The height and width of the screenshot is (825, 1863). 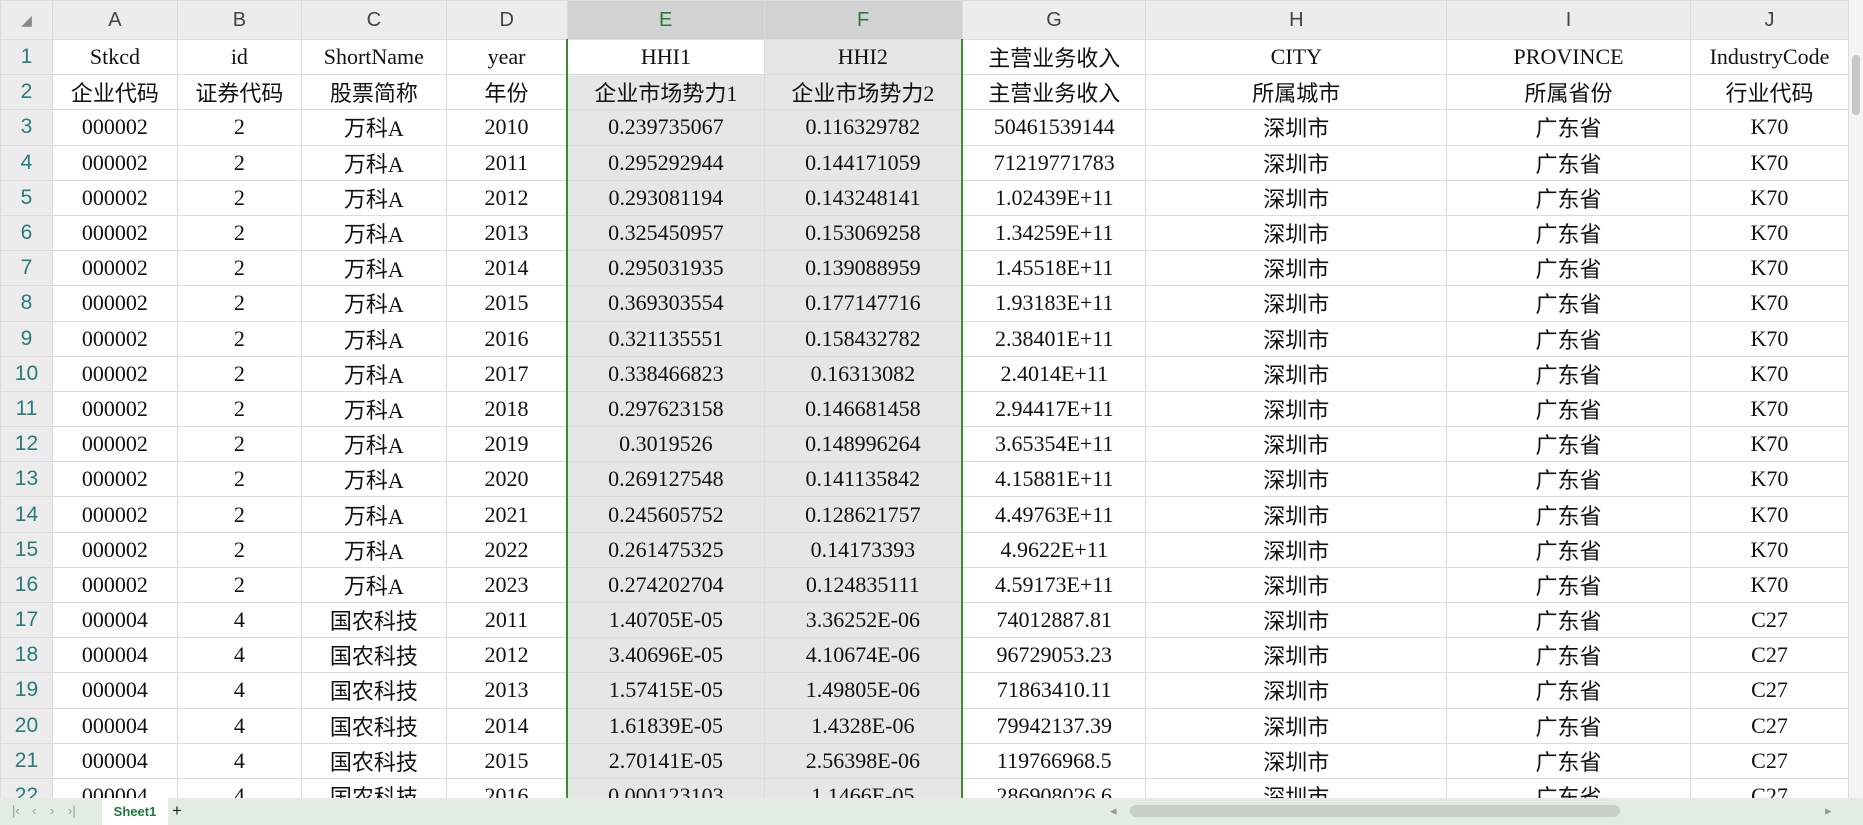 What do you see at coordinates (1054, 787) in the screenshot?
I see `cell-g22: 286908026.6` at bounding box center [1054, 787].